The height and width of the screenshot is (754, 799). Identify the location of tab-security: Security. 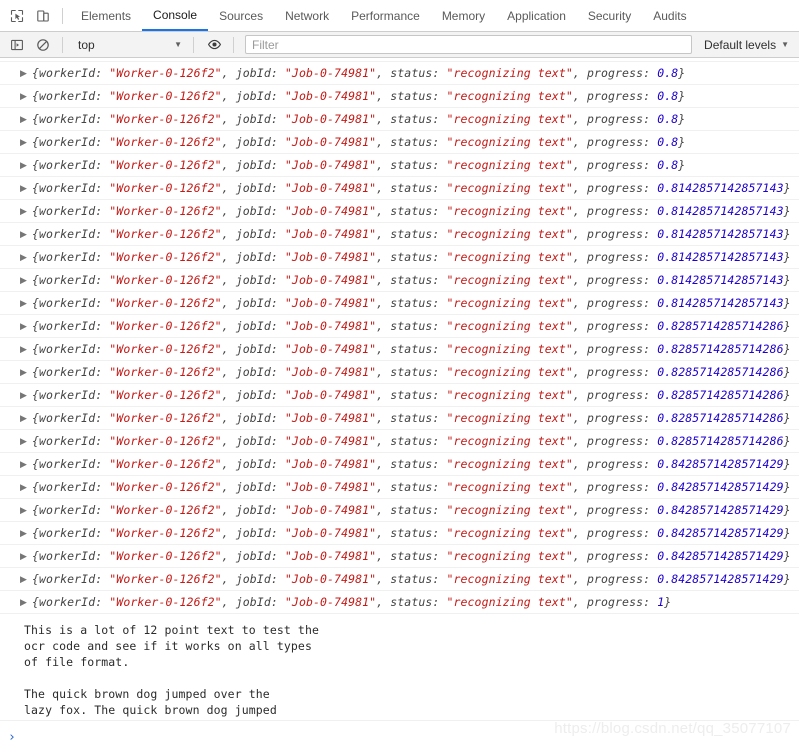
(609, 15).